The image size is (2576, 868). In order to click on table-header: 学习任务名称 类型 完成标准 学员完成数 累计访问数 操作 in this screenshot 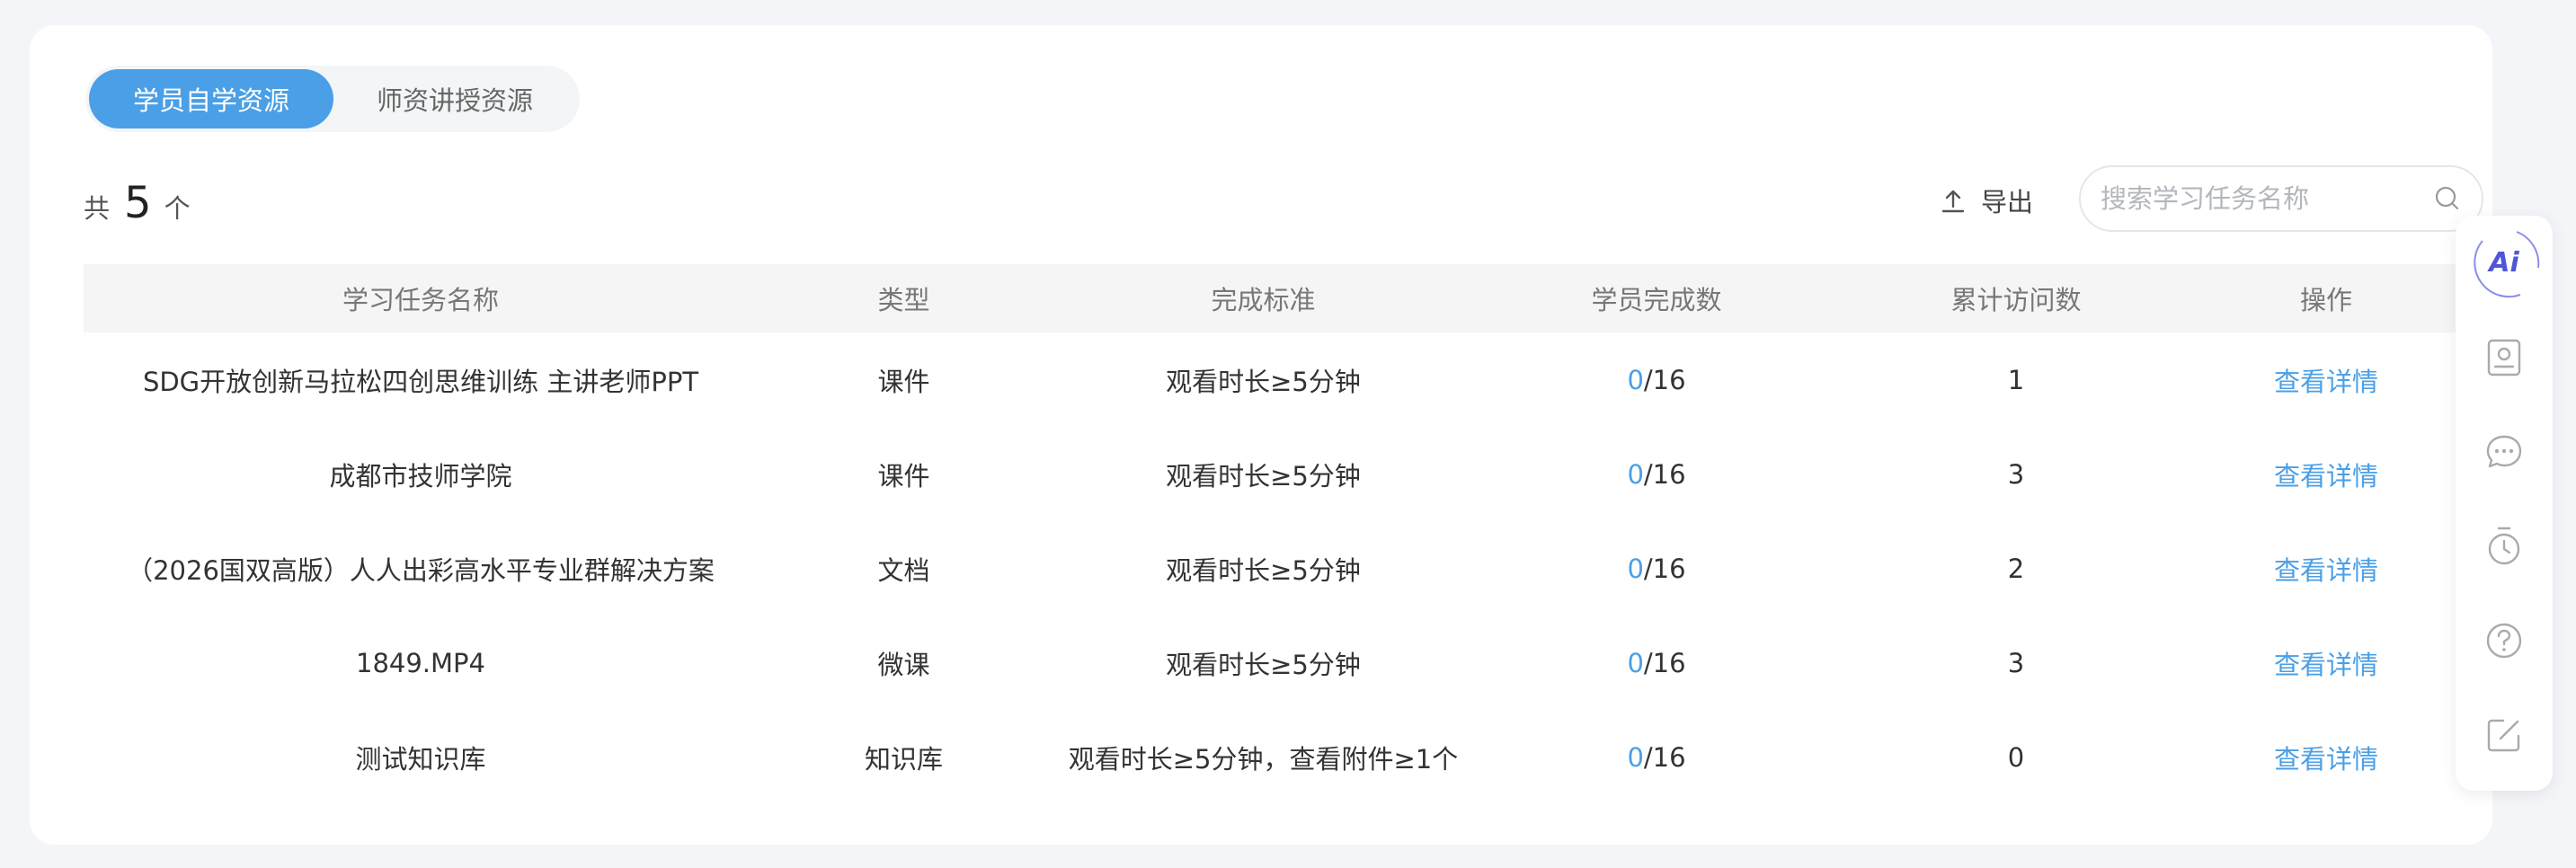, I will do `click(1270, 298)`.